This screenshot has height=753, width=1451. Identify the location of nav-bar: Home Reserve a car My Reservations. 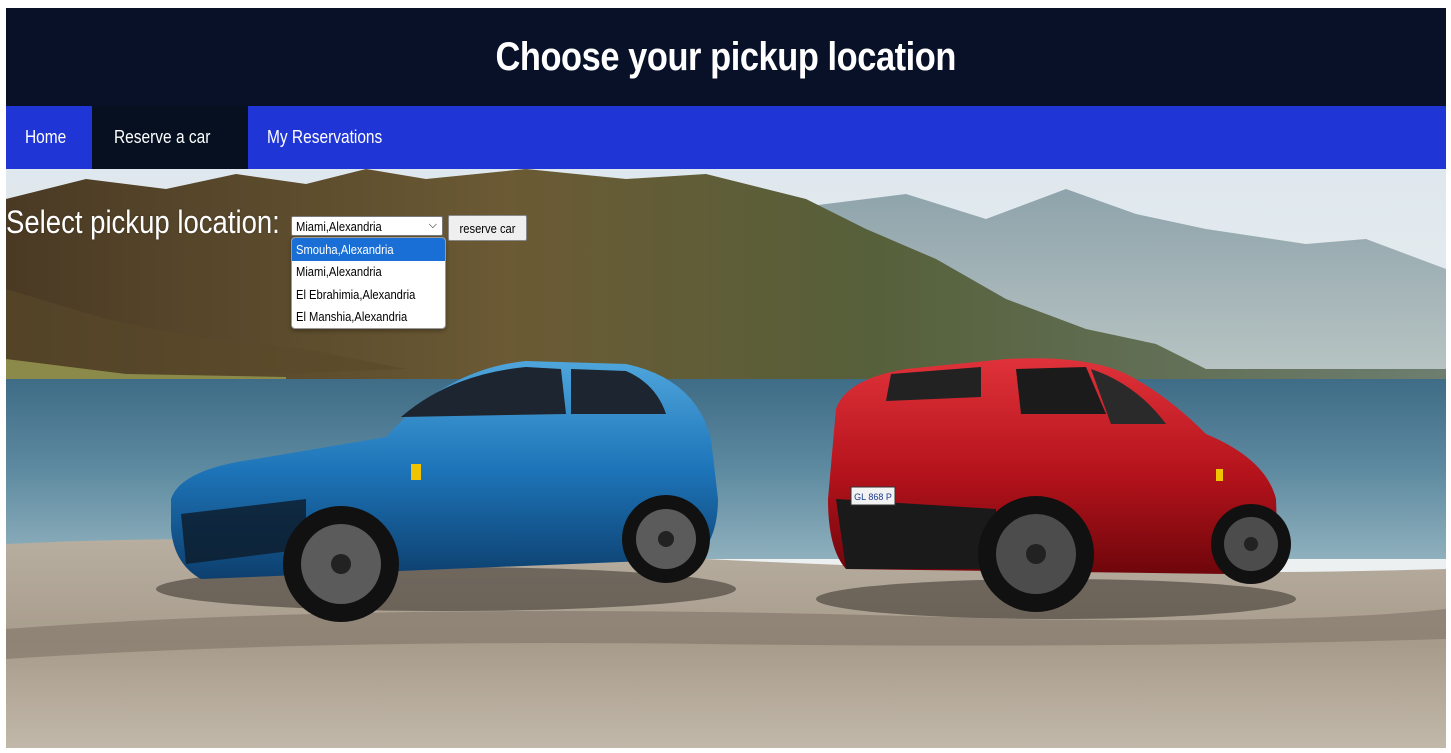
(726, 137).